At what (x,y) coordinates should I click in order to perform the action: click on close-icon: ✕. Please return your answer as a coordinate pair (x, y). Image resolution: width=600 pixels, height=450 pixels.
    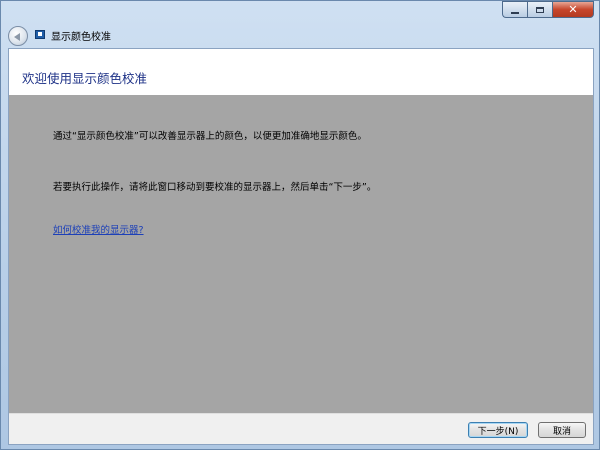
    Looking at the image, I should click on (573, 9).